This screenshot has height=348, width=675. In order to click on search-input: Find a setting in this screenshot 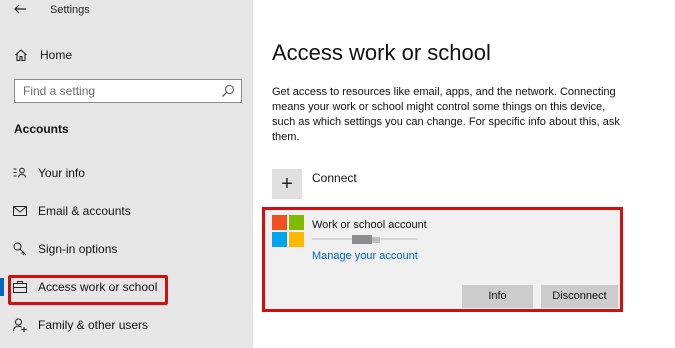, I will do `click(118, 91)`.